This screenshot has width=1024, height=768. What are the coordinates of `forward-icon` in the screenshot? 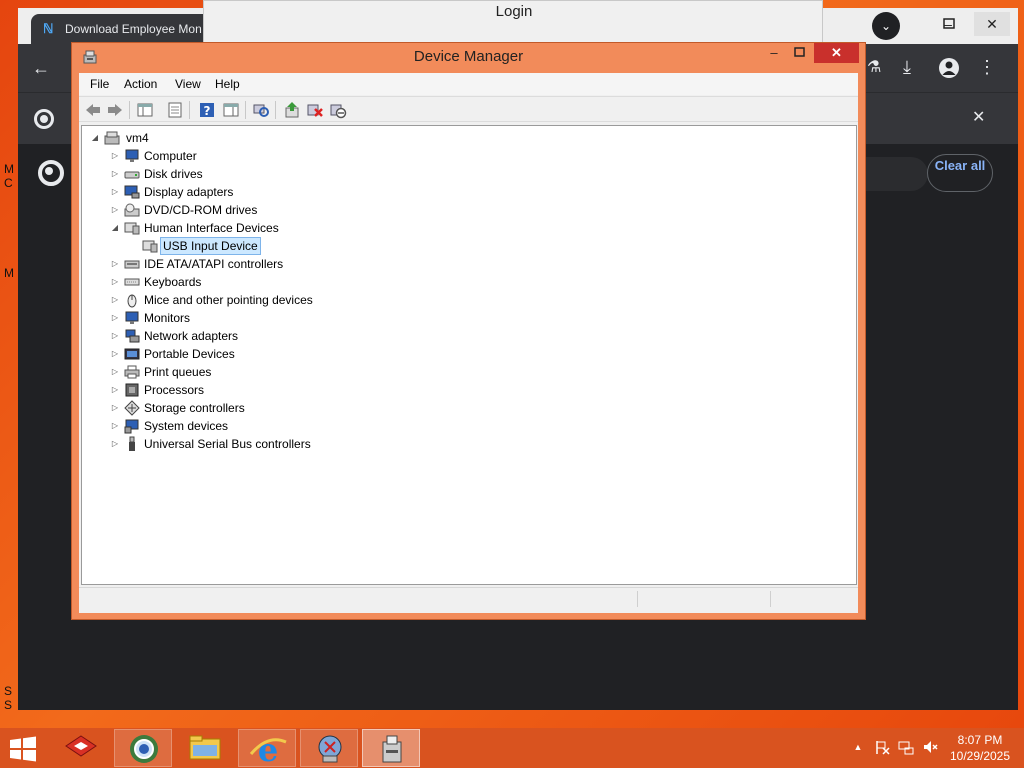 It's located at (115, 110).